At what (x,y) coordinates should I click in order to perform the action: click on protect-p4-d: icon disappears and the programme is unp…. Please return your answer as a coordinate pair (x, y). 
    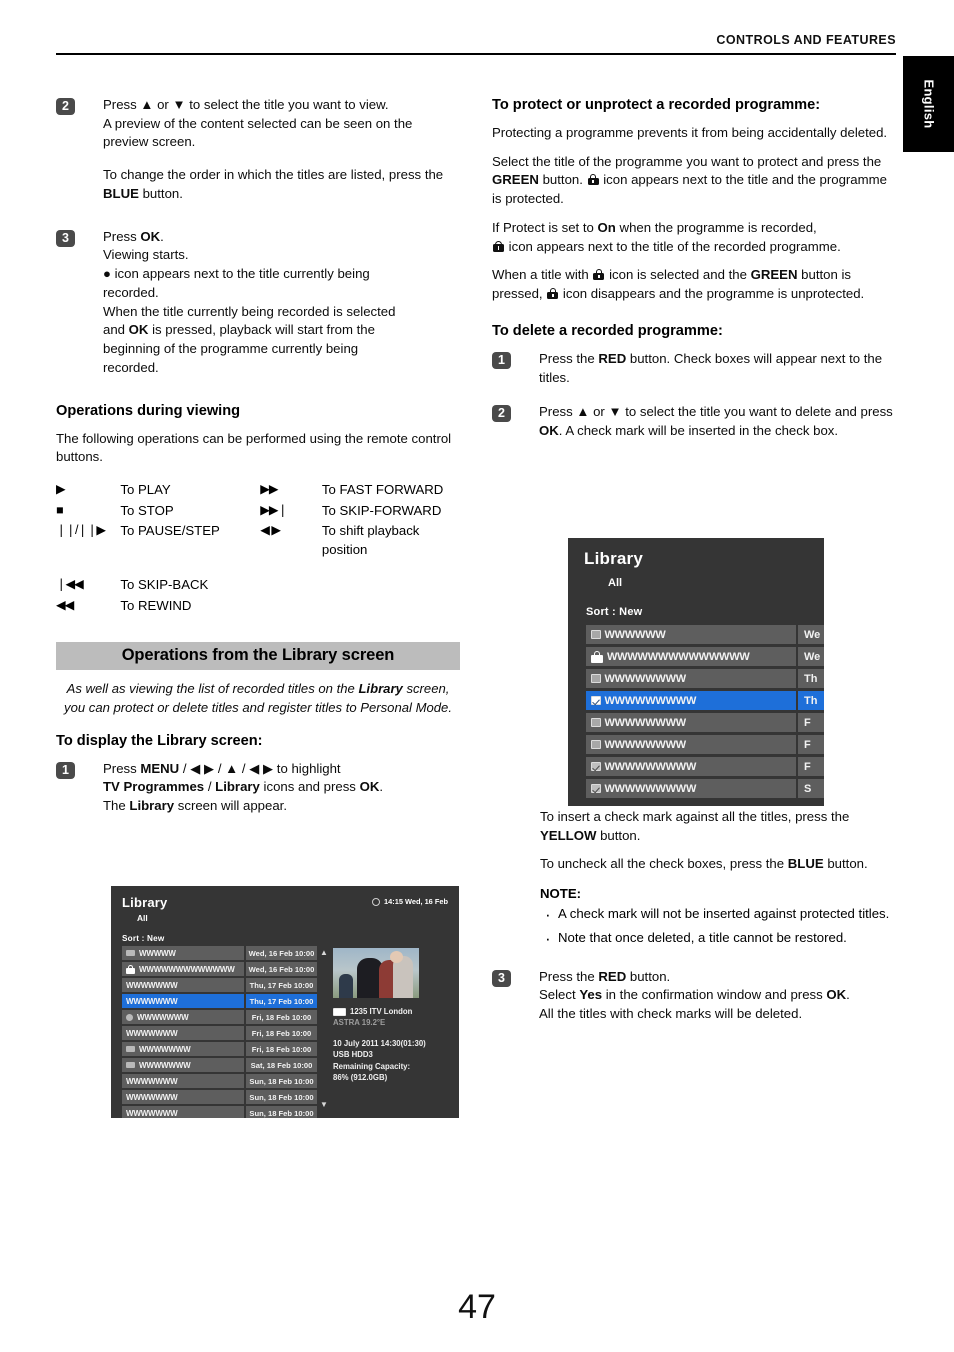
    Looking at the image, I should click on (712, 294).